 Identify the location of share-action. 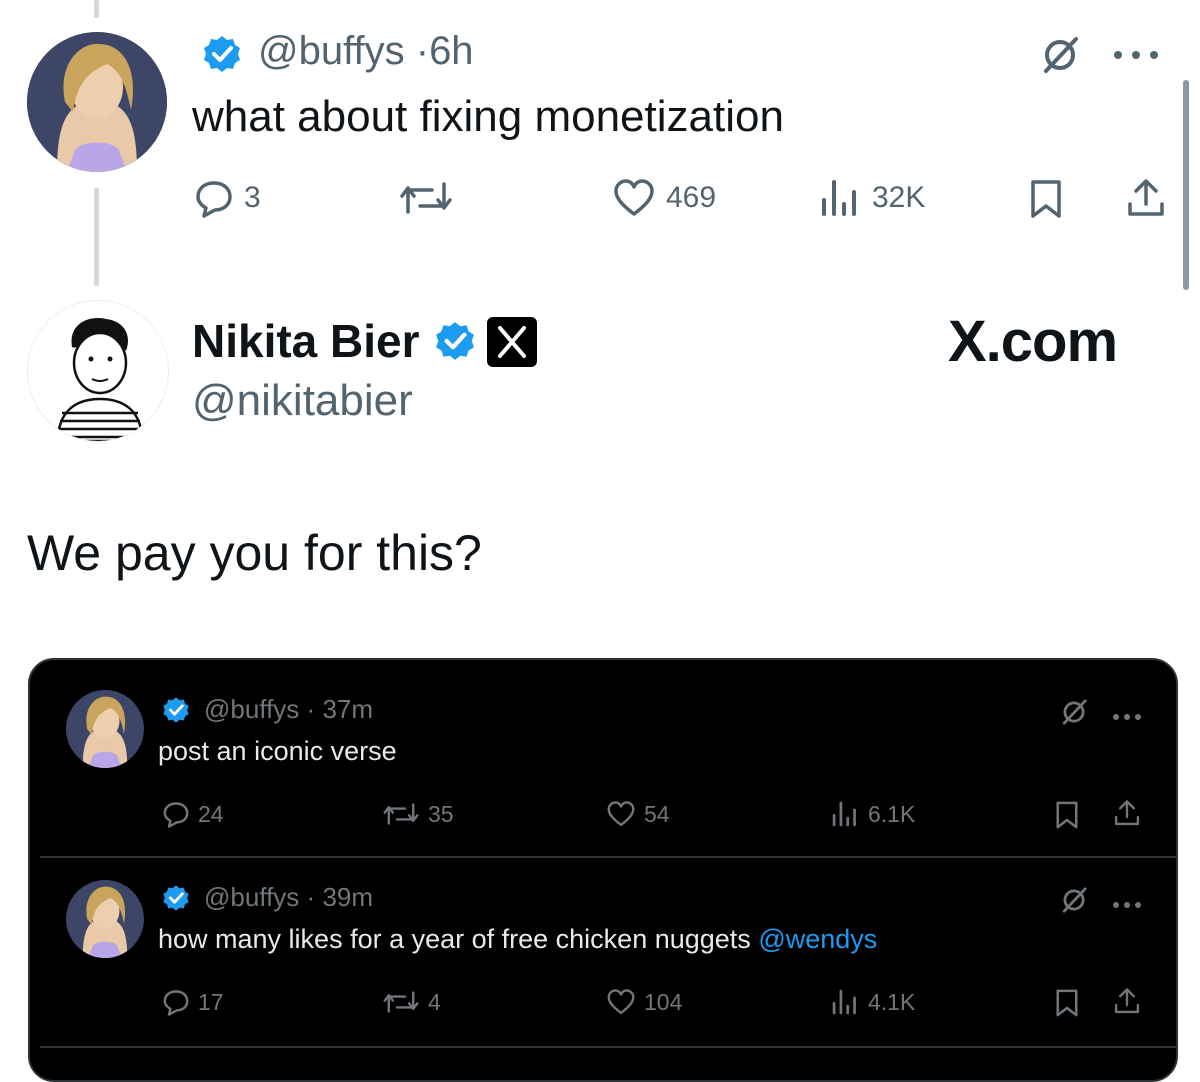
(1146, 198).